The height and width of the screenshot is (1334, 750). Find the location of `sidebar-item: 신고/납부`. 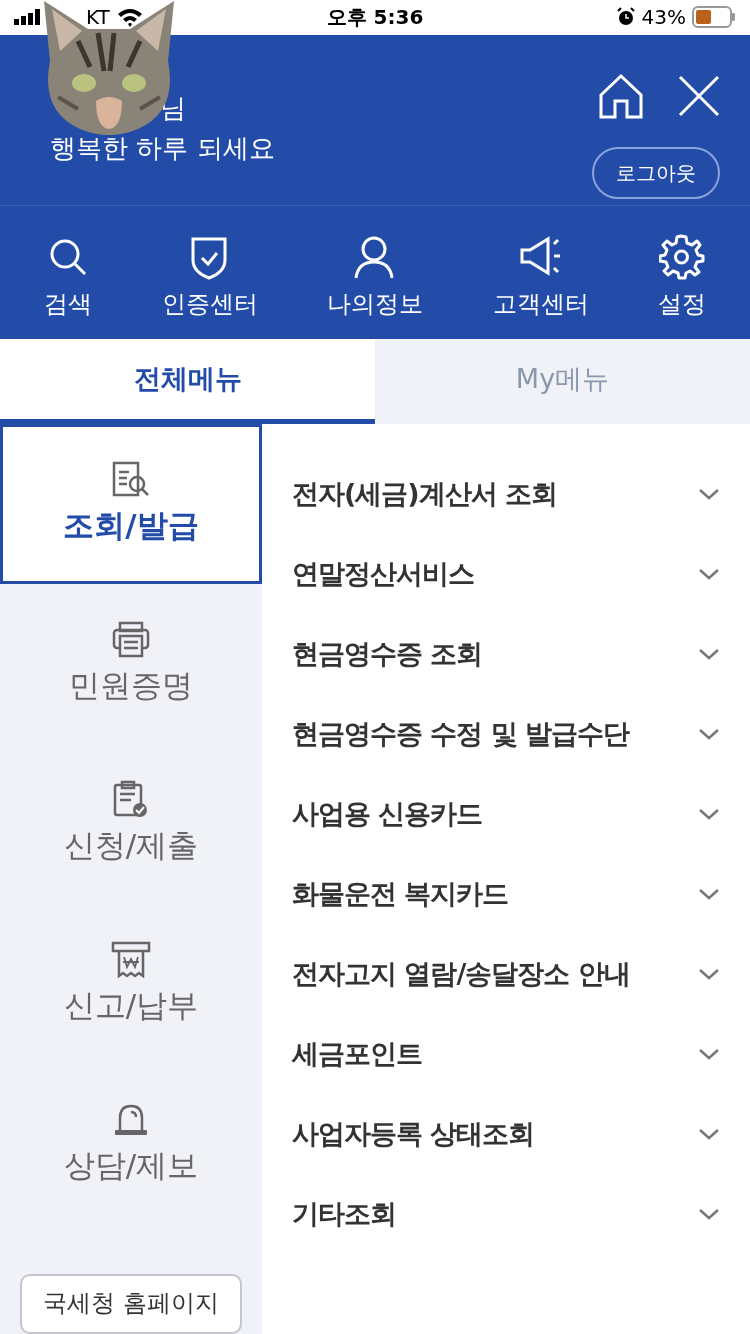

sidebar-item: 신고/납부 is located at coordinates (131, 984).